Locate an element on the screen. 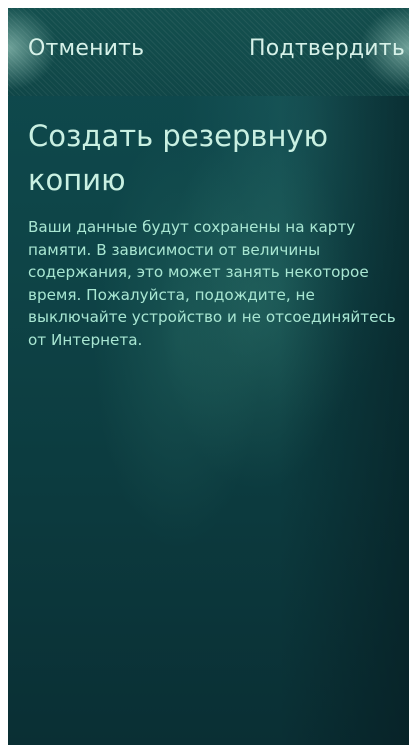 The image size is (417, 745). page-title: Создать резервную копию is located at coordinates (178, 158).